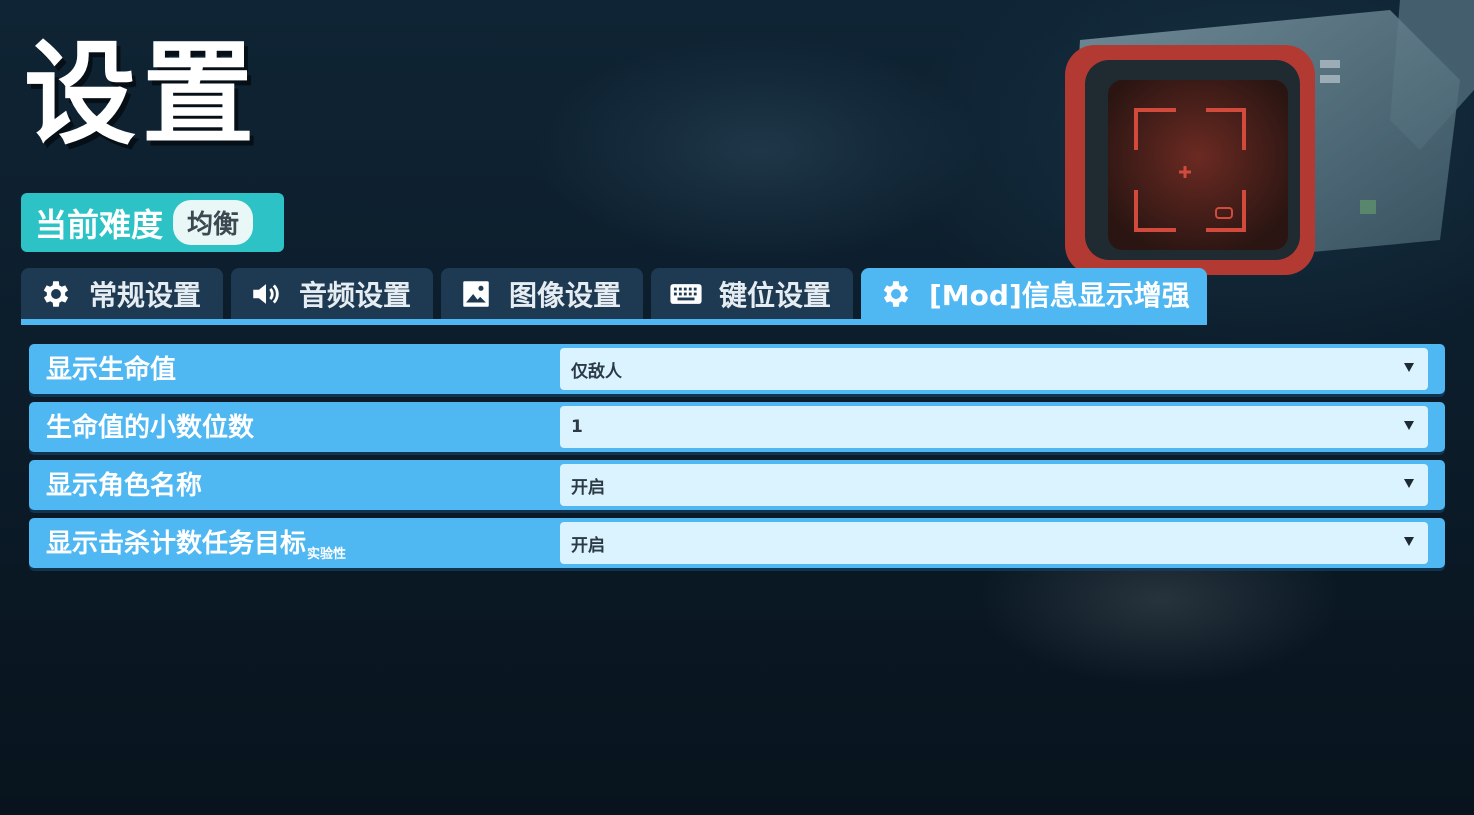 The image size is (1474, 815). I want to click on difficulty-indicator: 当前难度 均衡, so click(152, 222).